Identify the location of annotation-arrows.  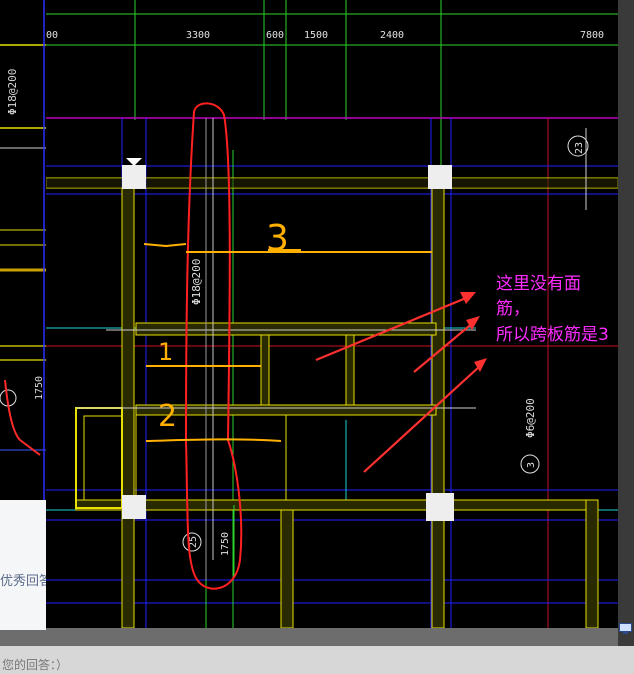
(401, 382).